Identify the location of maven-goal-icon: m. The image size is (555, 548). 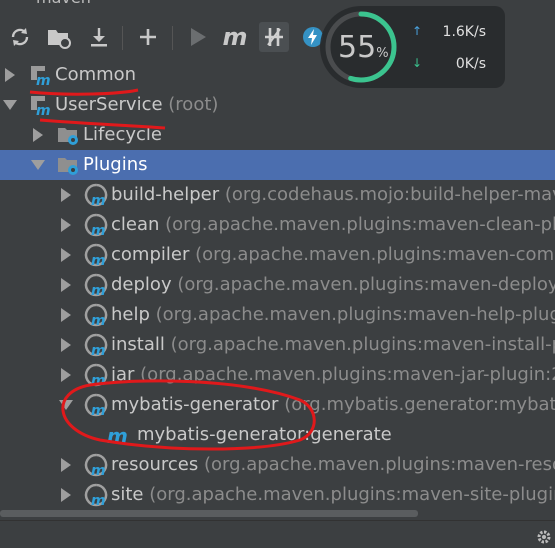
(117, 435).